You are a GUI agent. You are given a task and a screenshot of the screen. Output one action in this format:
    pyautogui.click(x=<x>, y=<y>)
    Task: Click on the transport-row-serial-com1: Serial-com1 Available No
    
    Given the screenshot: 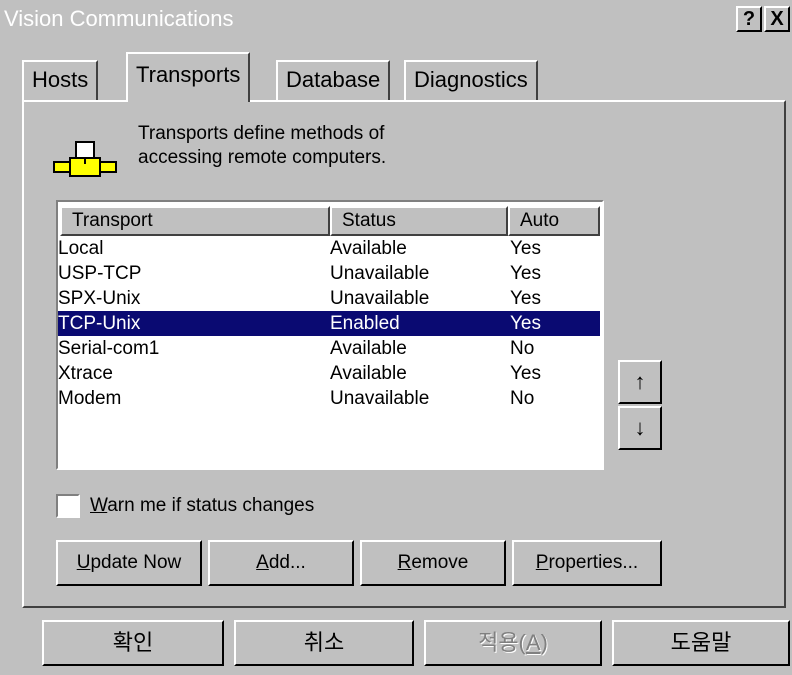 What is the action you would take?
    pyautogui.click(x=330, y=348)
    